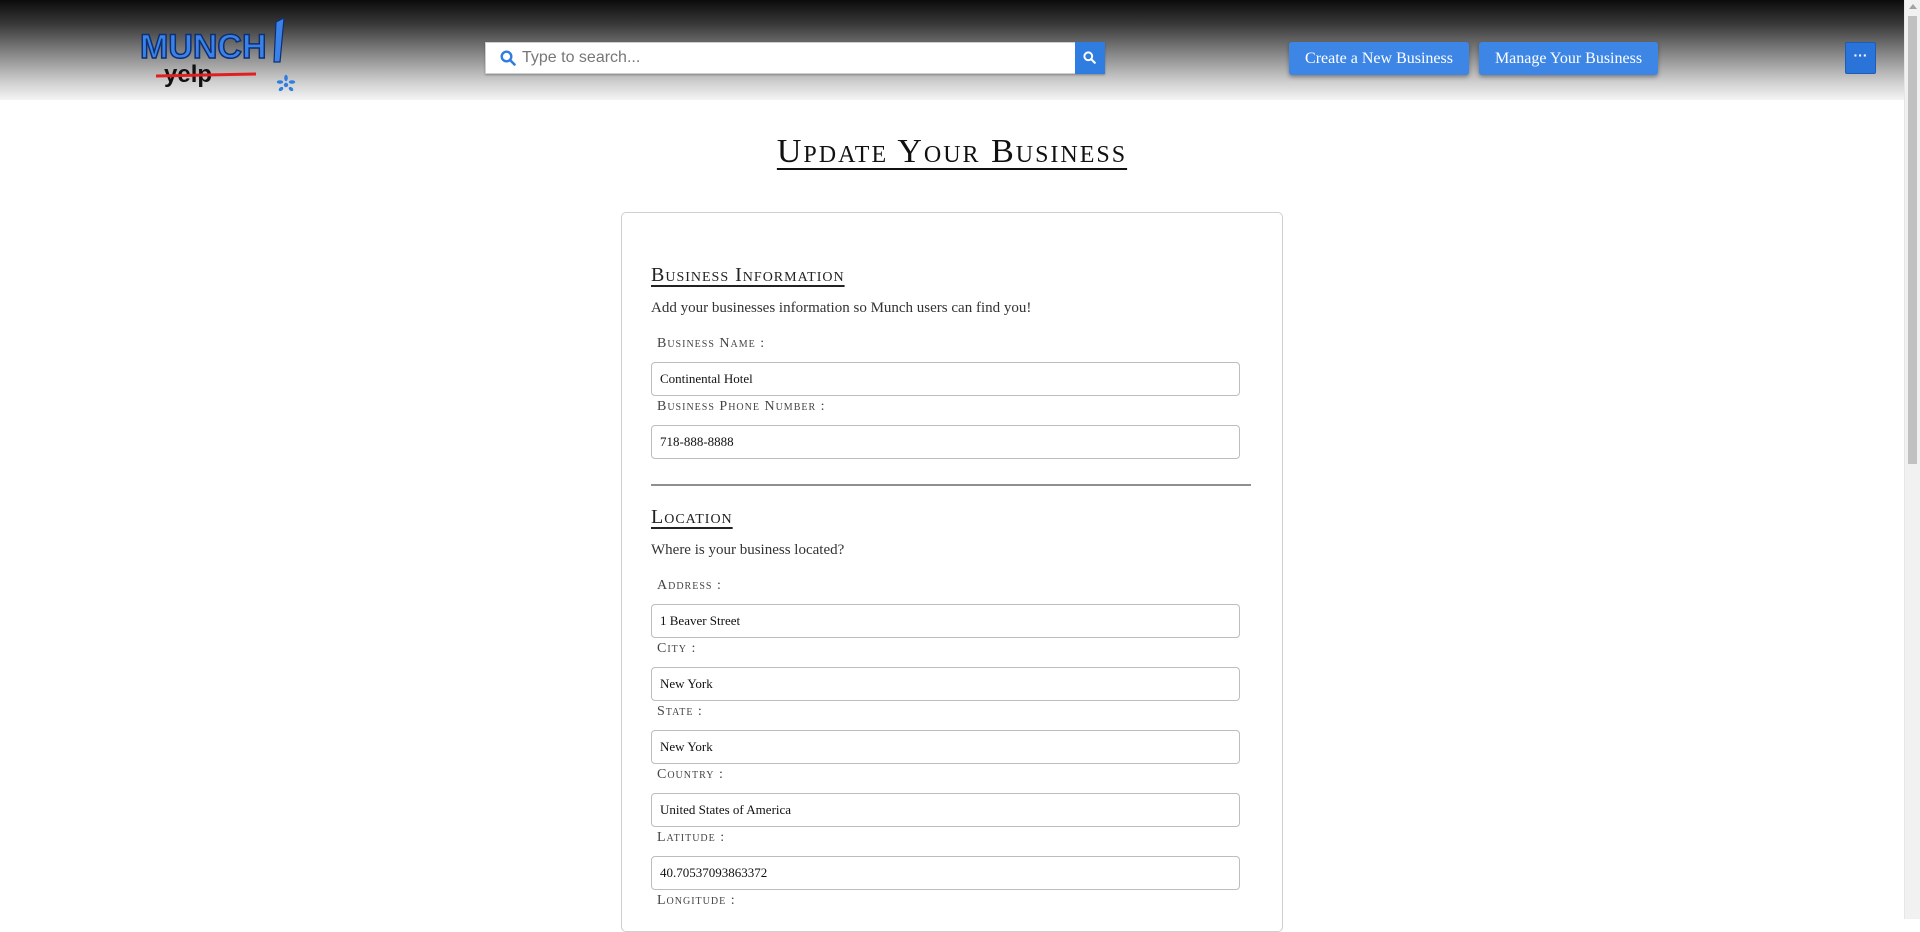 Image resolution: width=1920 pixels, height=932 pixels. What do you see at coordinates (748, 550) in the screenshot?
I see `location-description: Where is your business located?` at bounding box center [748, 550].